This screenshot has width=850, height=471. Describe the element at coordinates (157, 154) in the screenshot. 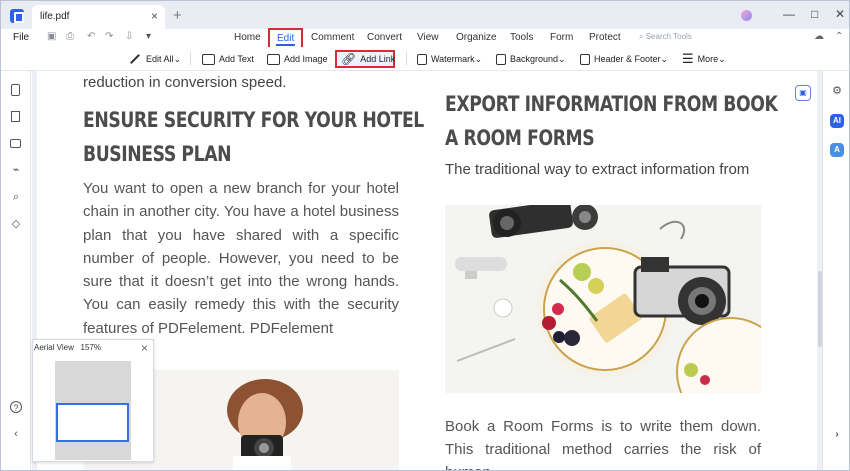

I see `left-heading-line: BUSINESS PLAN` at that location.